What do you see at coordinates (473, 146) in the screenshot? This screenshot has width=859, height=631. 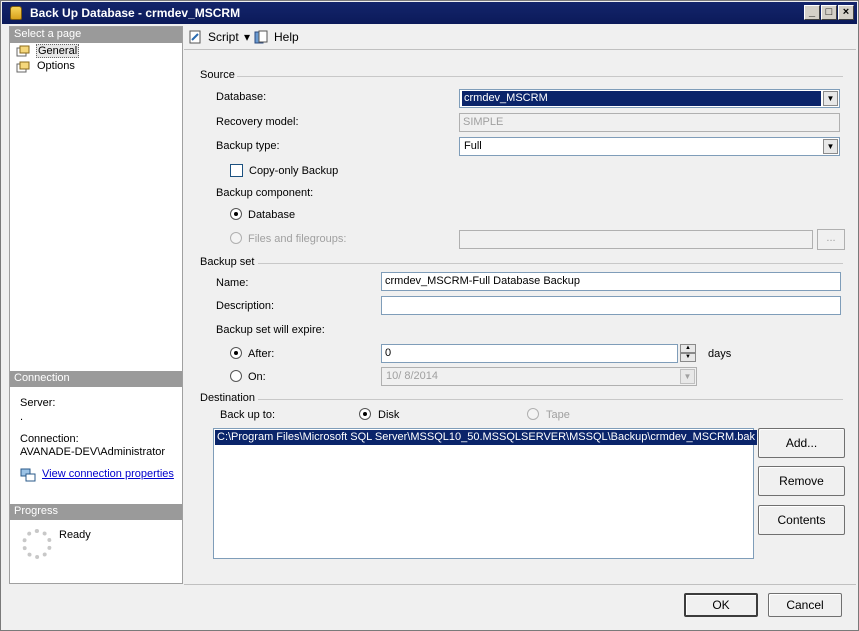 I see `backup-type-value: Full` at bounding box center [473, 146].